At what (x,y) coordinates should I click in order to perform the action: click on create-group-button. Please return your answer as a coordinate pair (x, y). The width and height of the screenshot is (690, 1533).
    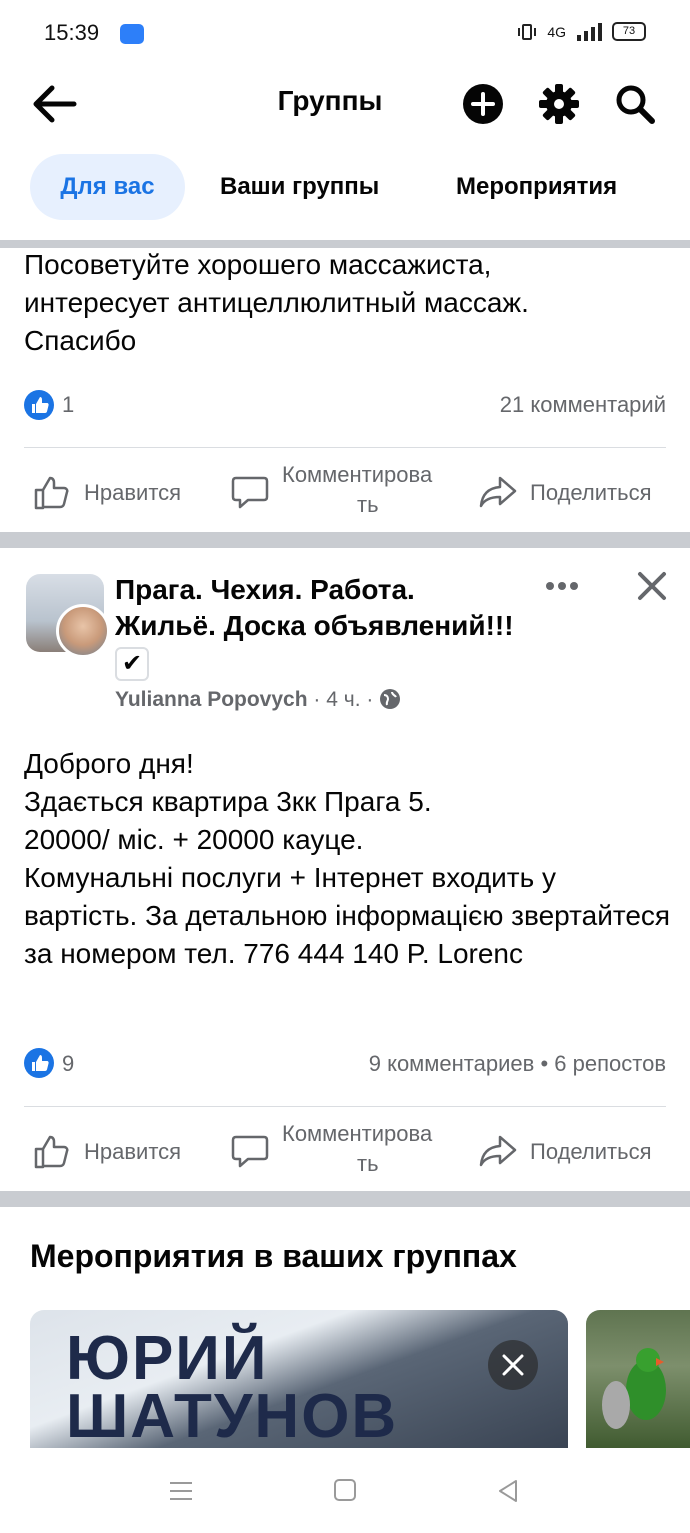
    Looking at the image, I should click on (483, 104).